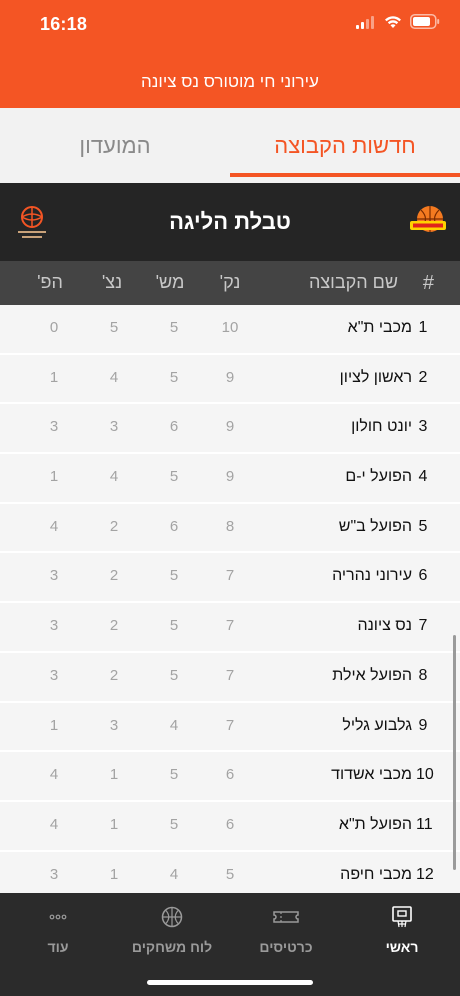 The image size is (460, 996). I want to click on row-losses: 0, so click(54, 327).